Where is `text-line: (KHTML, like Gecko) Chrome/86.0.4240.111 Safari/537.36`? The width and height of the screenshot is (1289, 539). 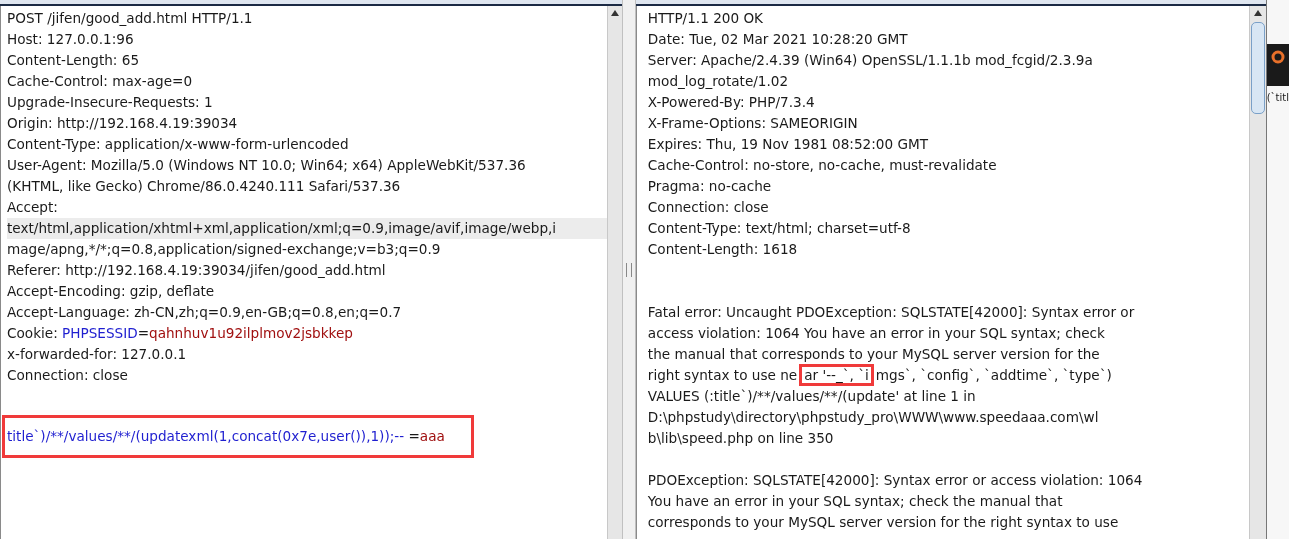
text-line: (KHTML, like Gecko) Chrome/86.0.4240.111 Safari/537.36 is located at coordinates (204, 186).